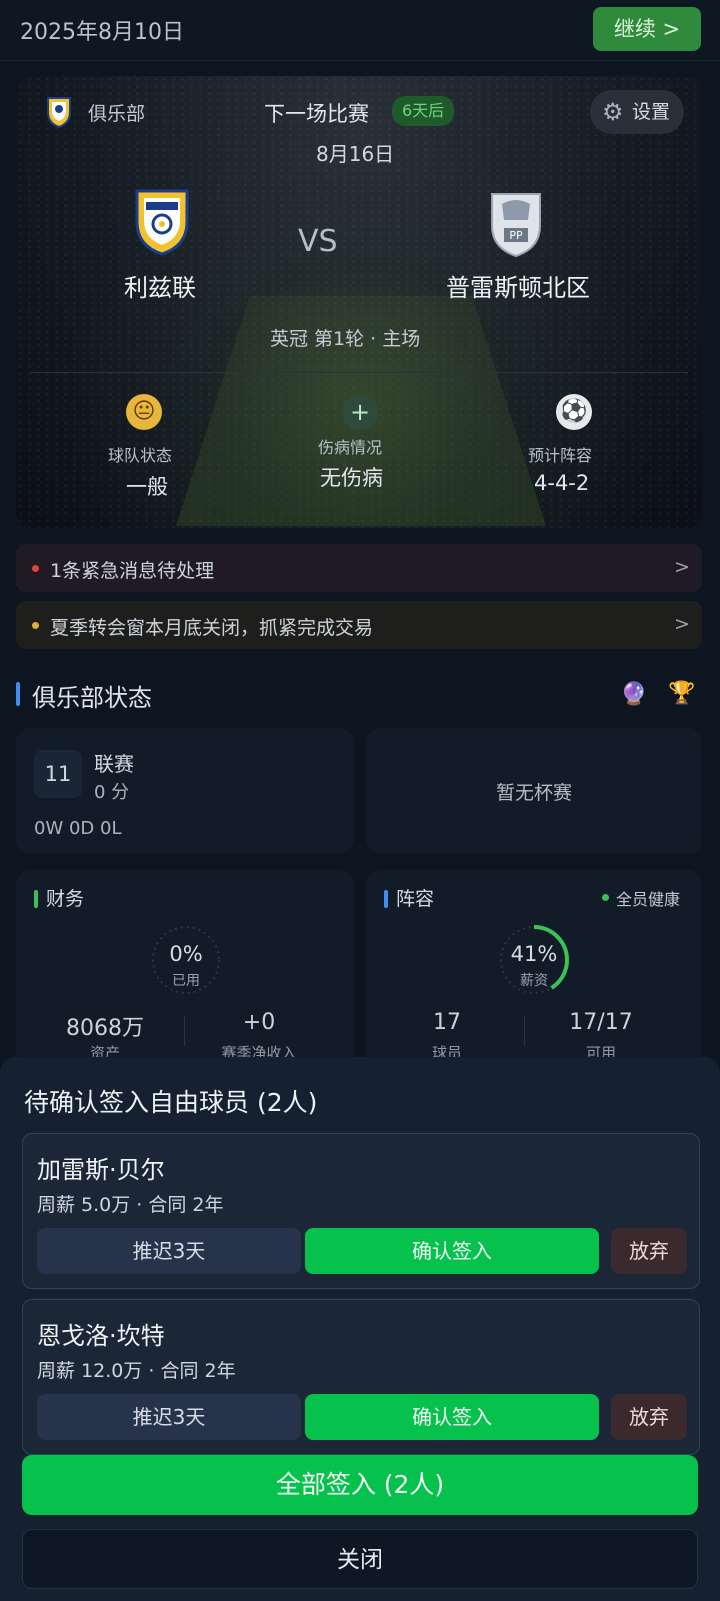 The width and height of the screenshot is (720, 1601). What do you see at coordinates (186, 981) in the screenshot?
I see `finance-used-label: 已用` at bounding box center [186, 981].